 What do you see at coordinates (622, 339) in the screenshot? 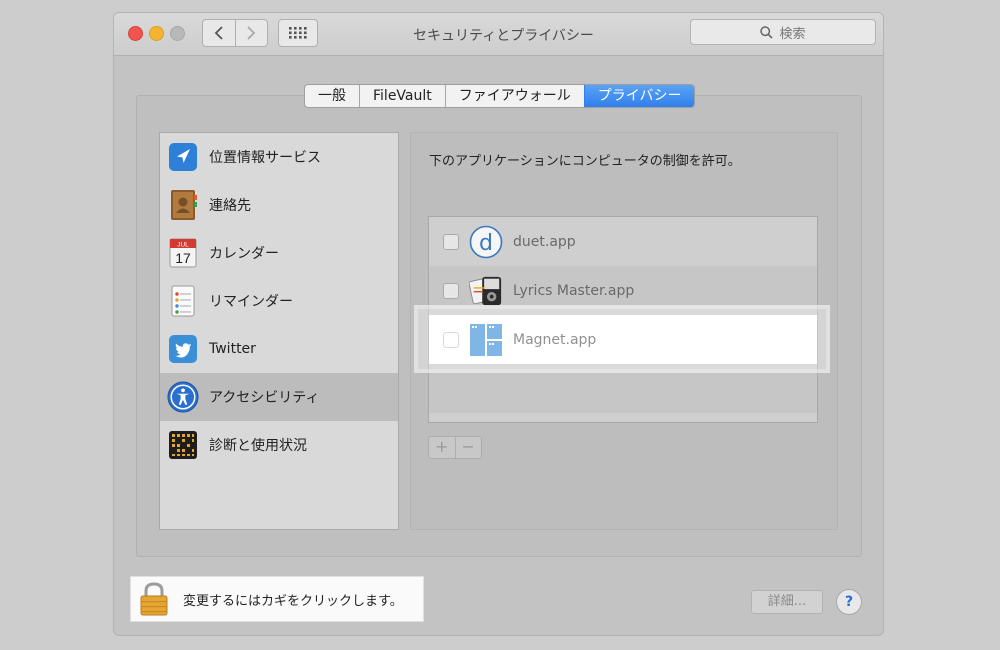
I see `highlight-overlay` at bounding box center [622, 339].